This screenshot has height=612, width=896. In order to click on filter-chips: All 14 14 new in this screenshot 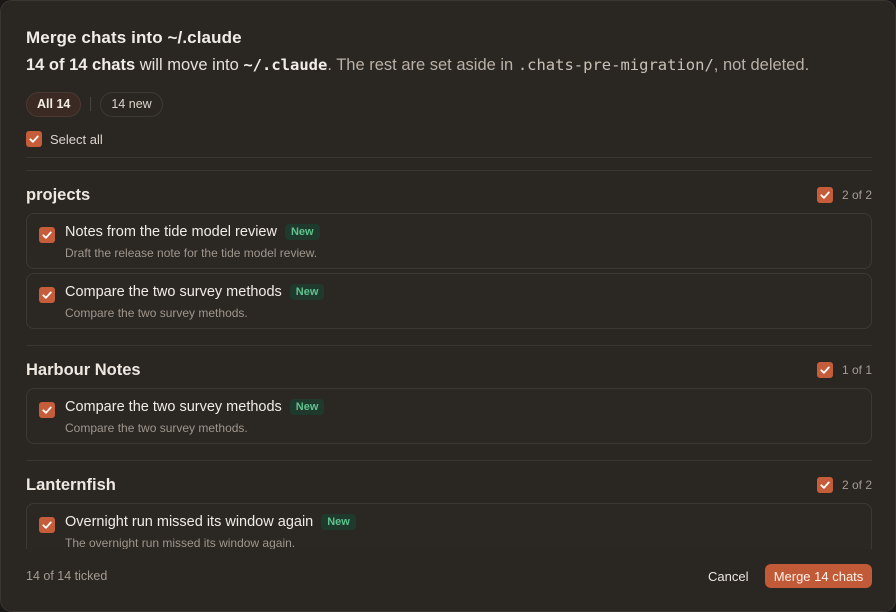, I will do `click(94, 104)`.